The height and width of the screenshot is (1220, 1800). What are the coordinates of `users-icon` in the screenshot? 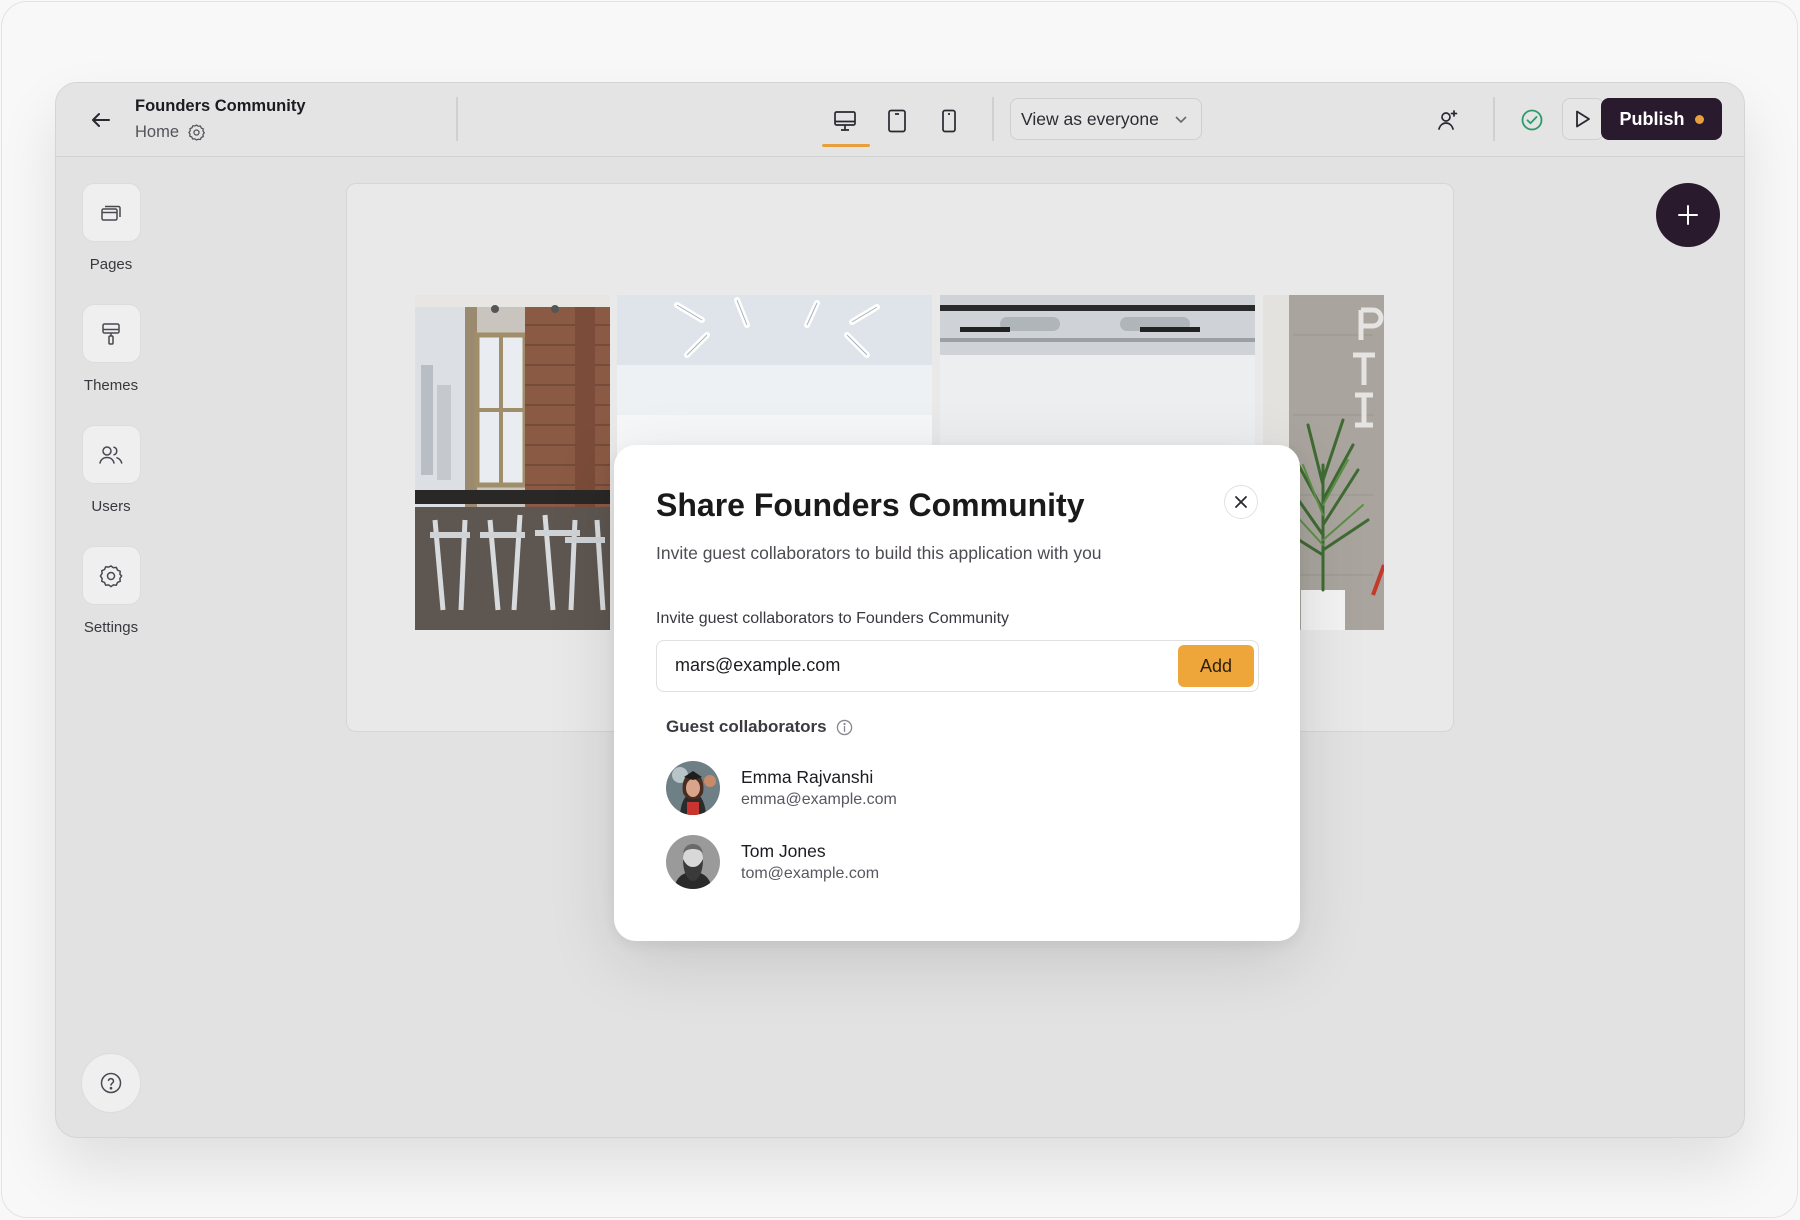 It's located at (111, 454).